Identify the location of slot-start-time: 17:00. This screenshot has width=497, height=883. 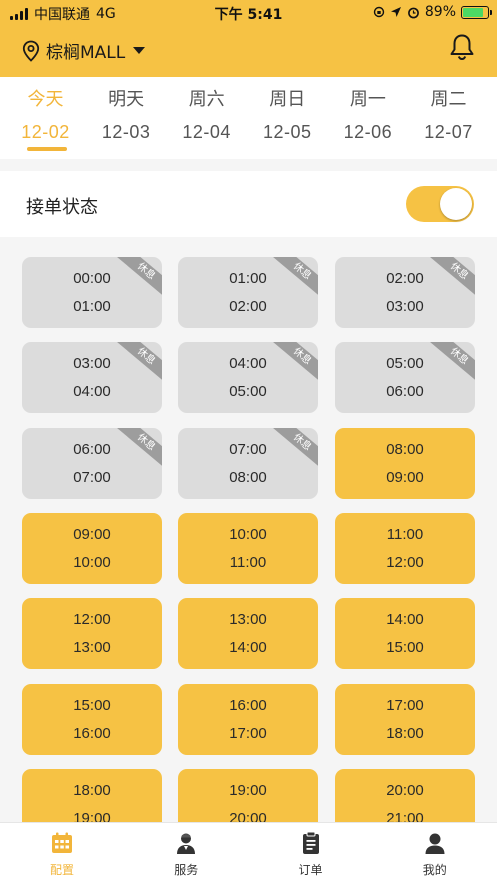
(405, 705).